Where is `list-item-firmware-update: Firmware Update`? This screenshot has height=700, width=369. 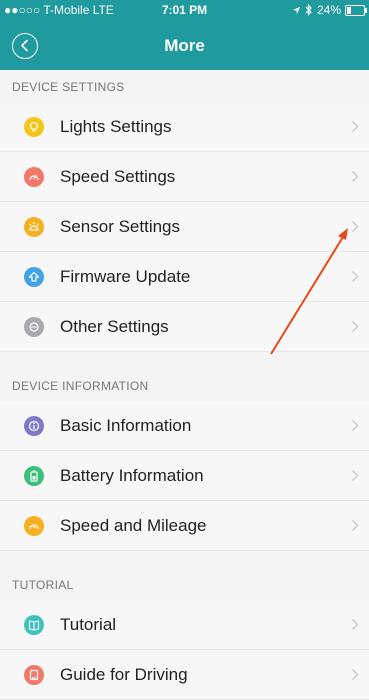 list-item-firmware-update: Firmware Update is located at coordinates (184, 277).